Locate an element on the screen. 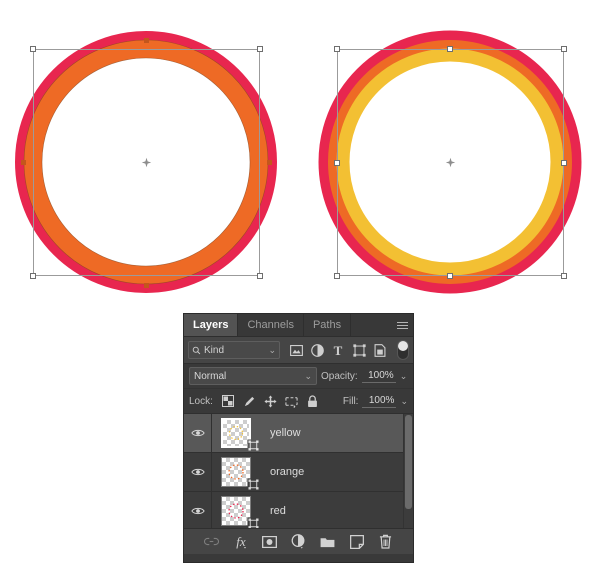  delete-layer-icon is located at coordinates (386, 542).